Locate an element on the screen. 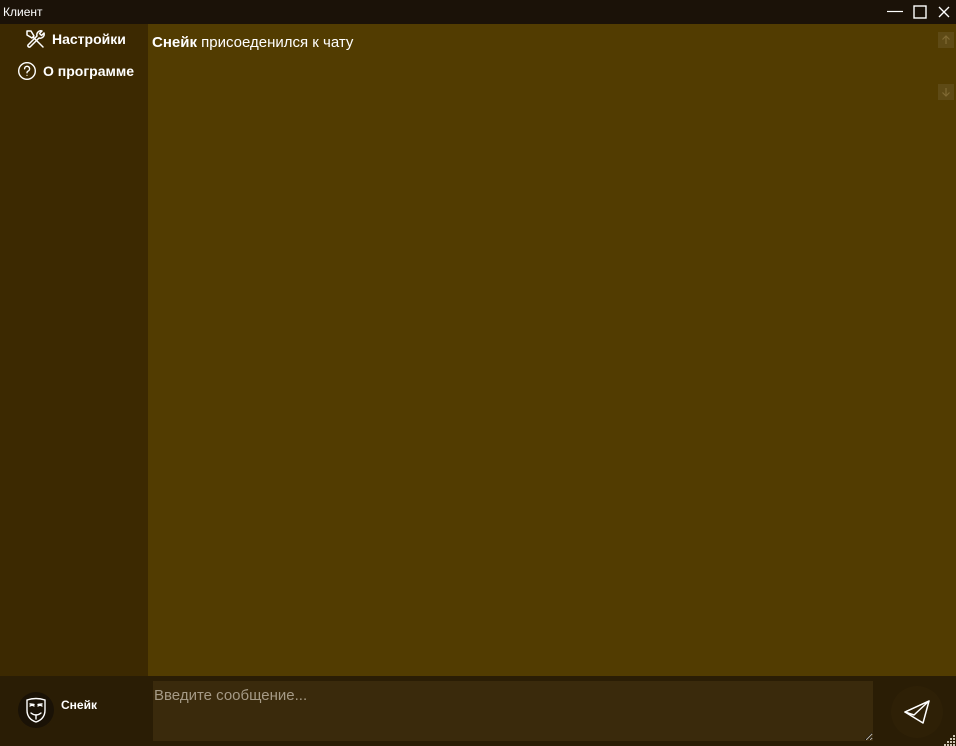 The image size is (956, 746). sidebar-item-about: О программе is located at coordinates (74, 71).